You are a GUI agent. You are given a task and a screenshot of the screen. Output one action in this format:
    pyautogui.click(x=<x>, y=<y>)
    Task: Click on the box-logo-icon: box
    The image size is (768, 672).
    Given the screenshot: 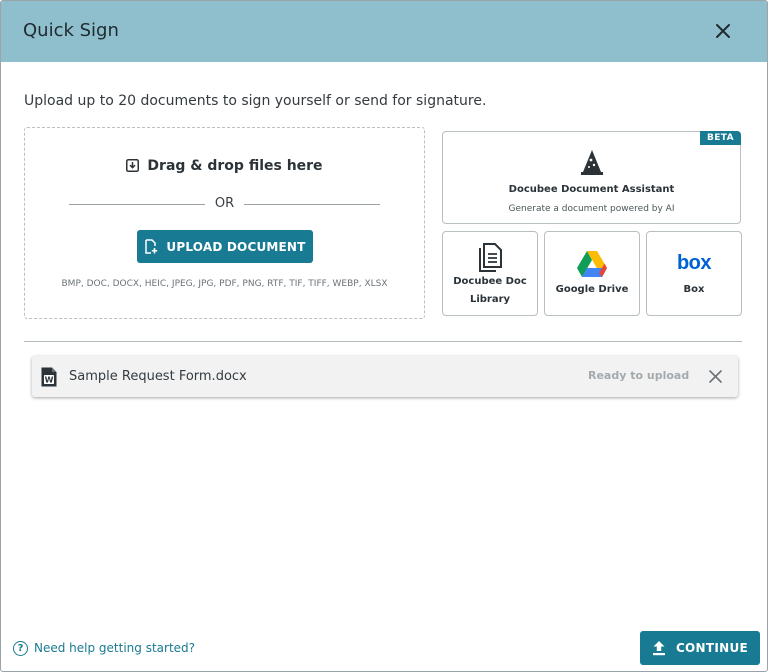 What is the action you would take?
    pyautogui.click(x=694, y=263)
    